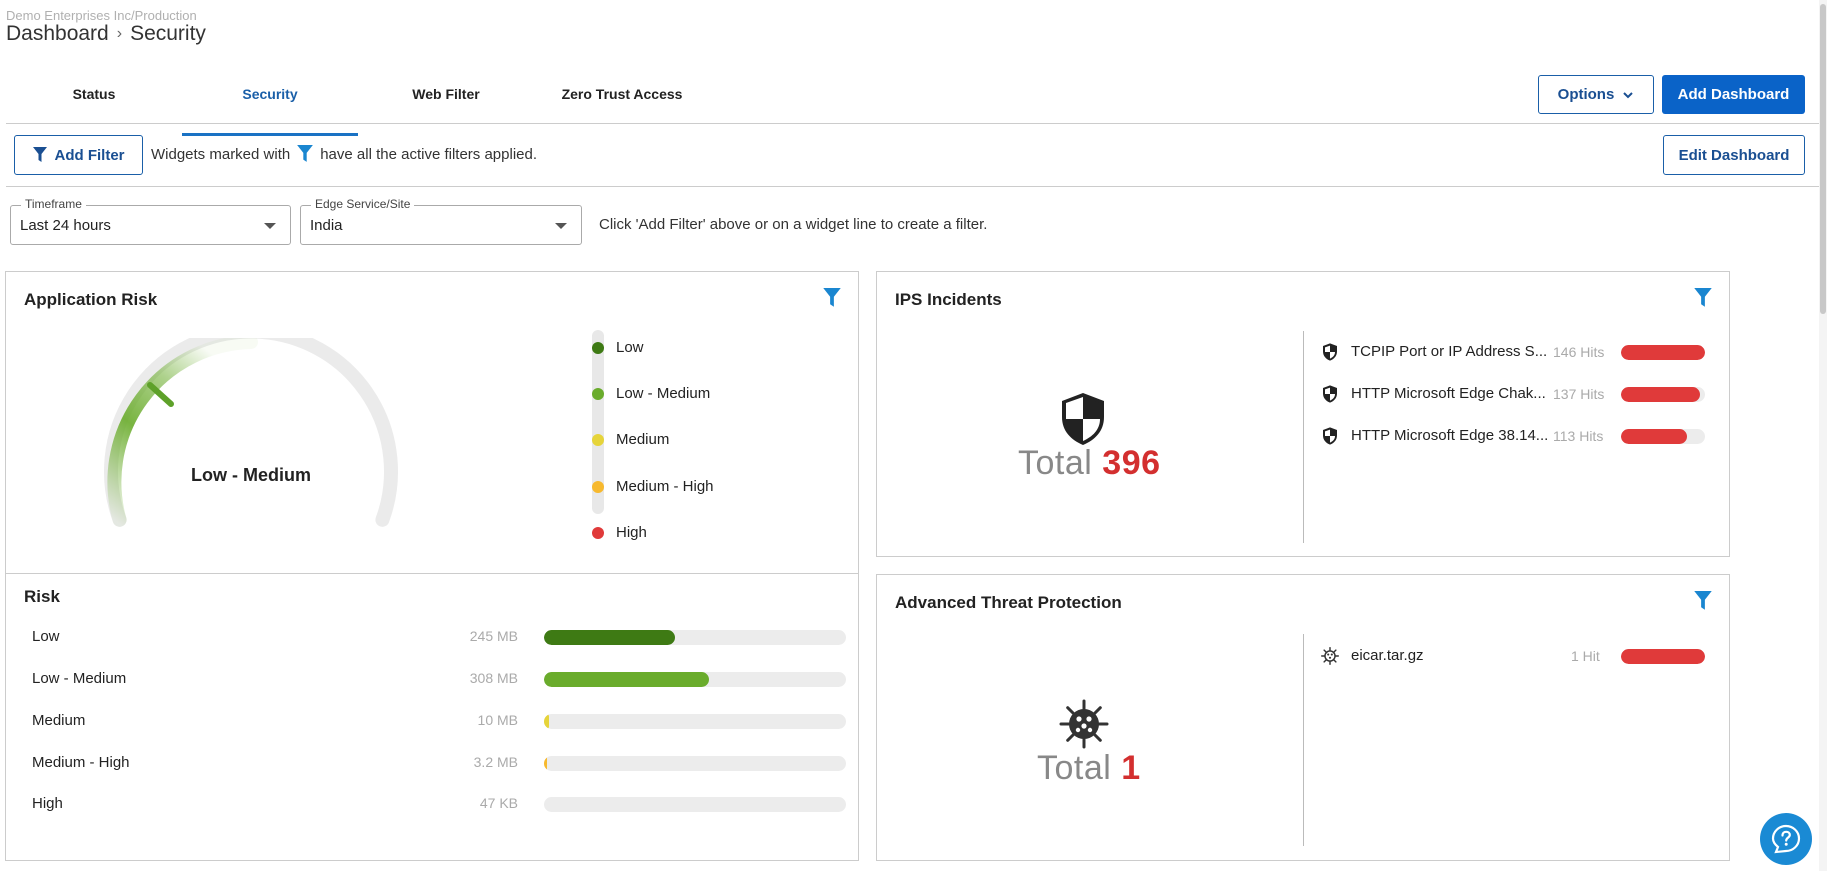 The height and width of the screenshot is (871, 1827). What do you see at coordinates (1596, 94) in the screenshot?
I see `options-button: Options` at bounding box center [1596, 94].